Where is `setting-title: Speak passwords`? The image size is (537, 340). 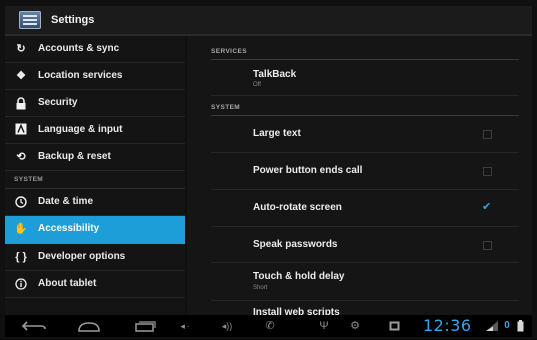
setting-title: Speak passwords is located at coordinates (295, 244).